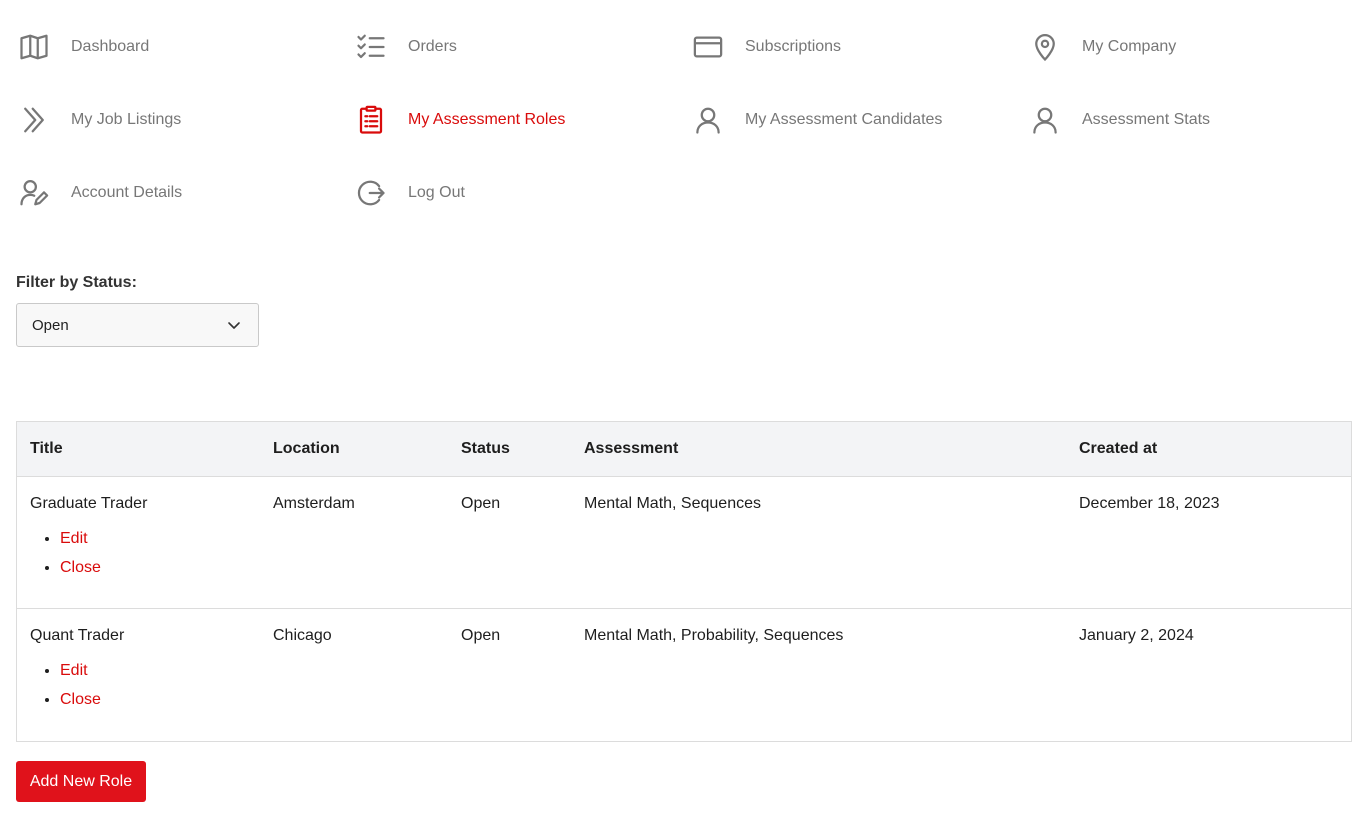 The width and height of the screenshot is (1368, 840). I want to click on map-icon, so click(34, 47).